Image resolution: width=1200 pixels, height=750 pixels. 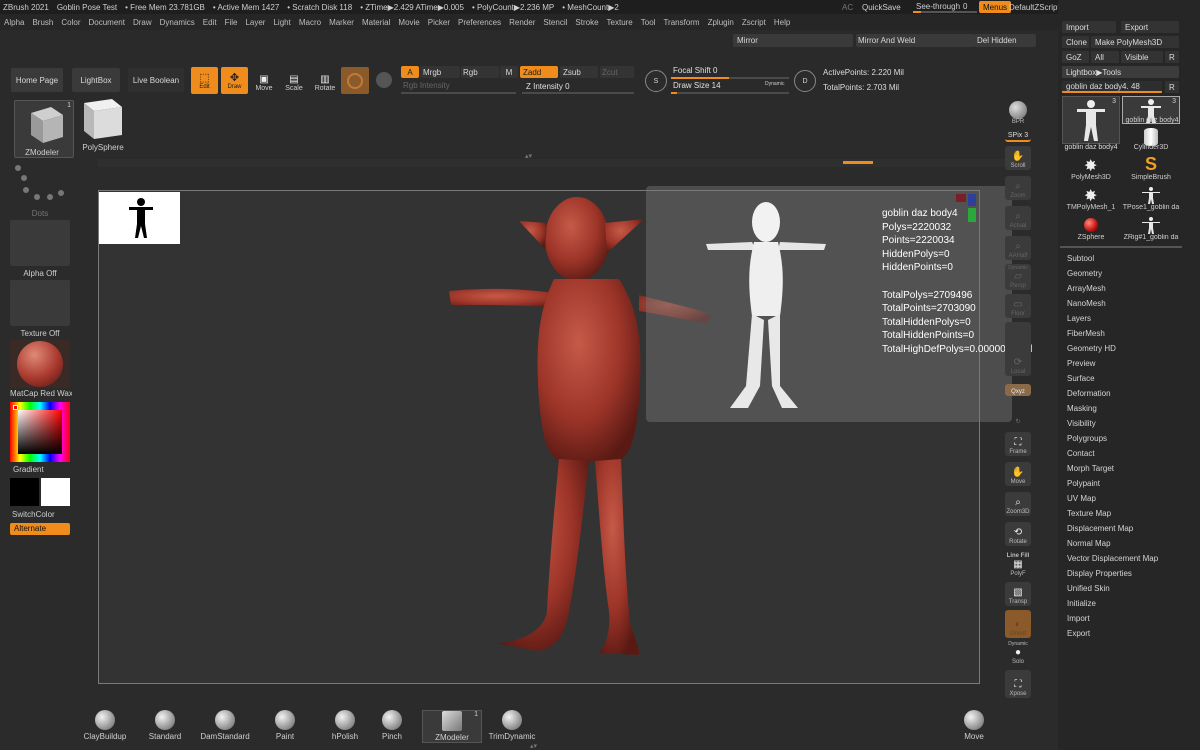 I want to click on tool-thumb-tpose: TPose1_goblin da, so click(x=1151, y=200).